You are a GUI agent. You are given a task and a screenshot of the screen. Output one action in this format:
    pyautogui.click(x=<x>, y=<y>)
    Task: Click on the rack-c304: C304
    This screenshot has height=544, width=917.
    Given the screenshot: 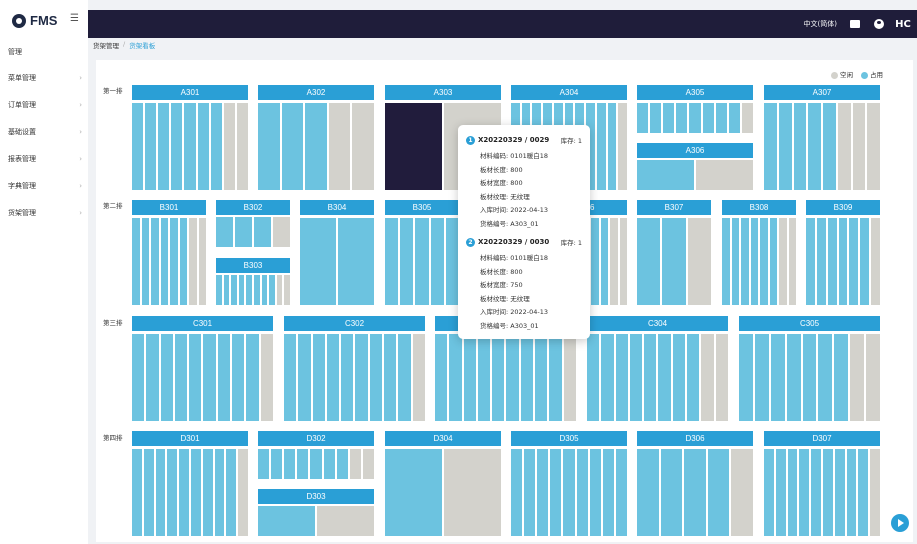 What is the action you would take?
    pyautogui.click(x=657, y=368)
    